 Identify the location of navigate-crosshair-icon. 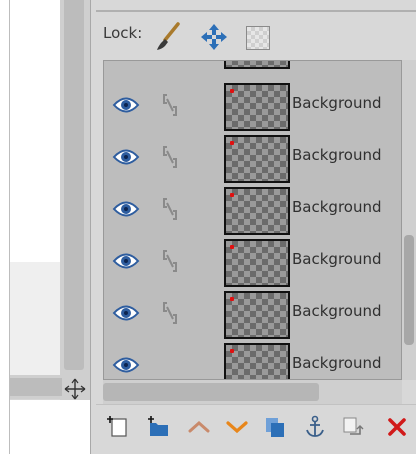
(75, 389).